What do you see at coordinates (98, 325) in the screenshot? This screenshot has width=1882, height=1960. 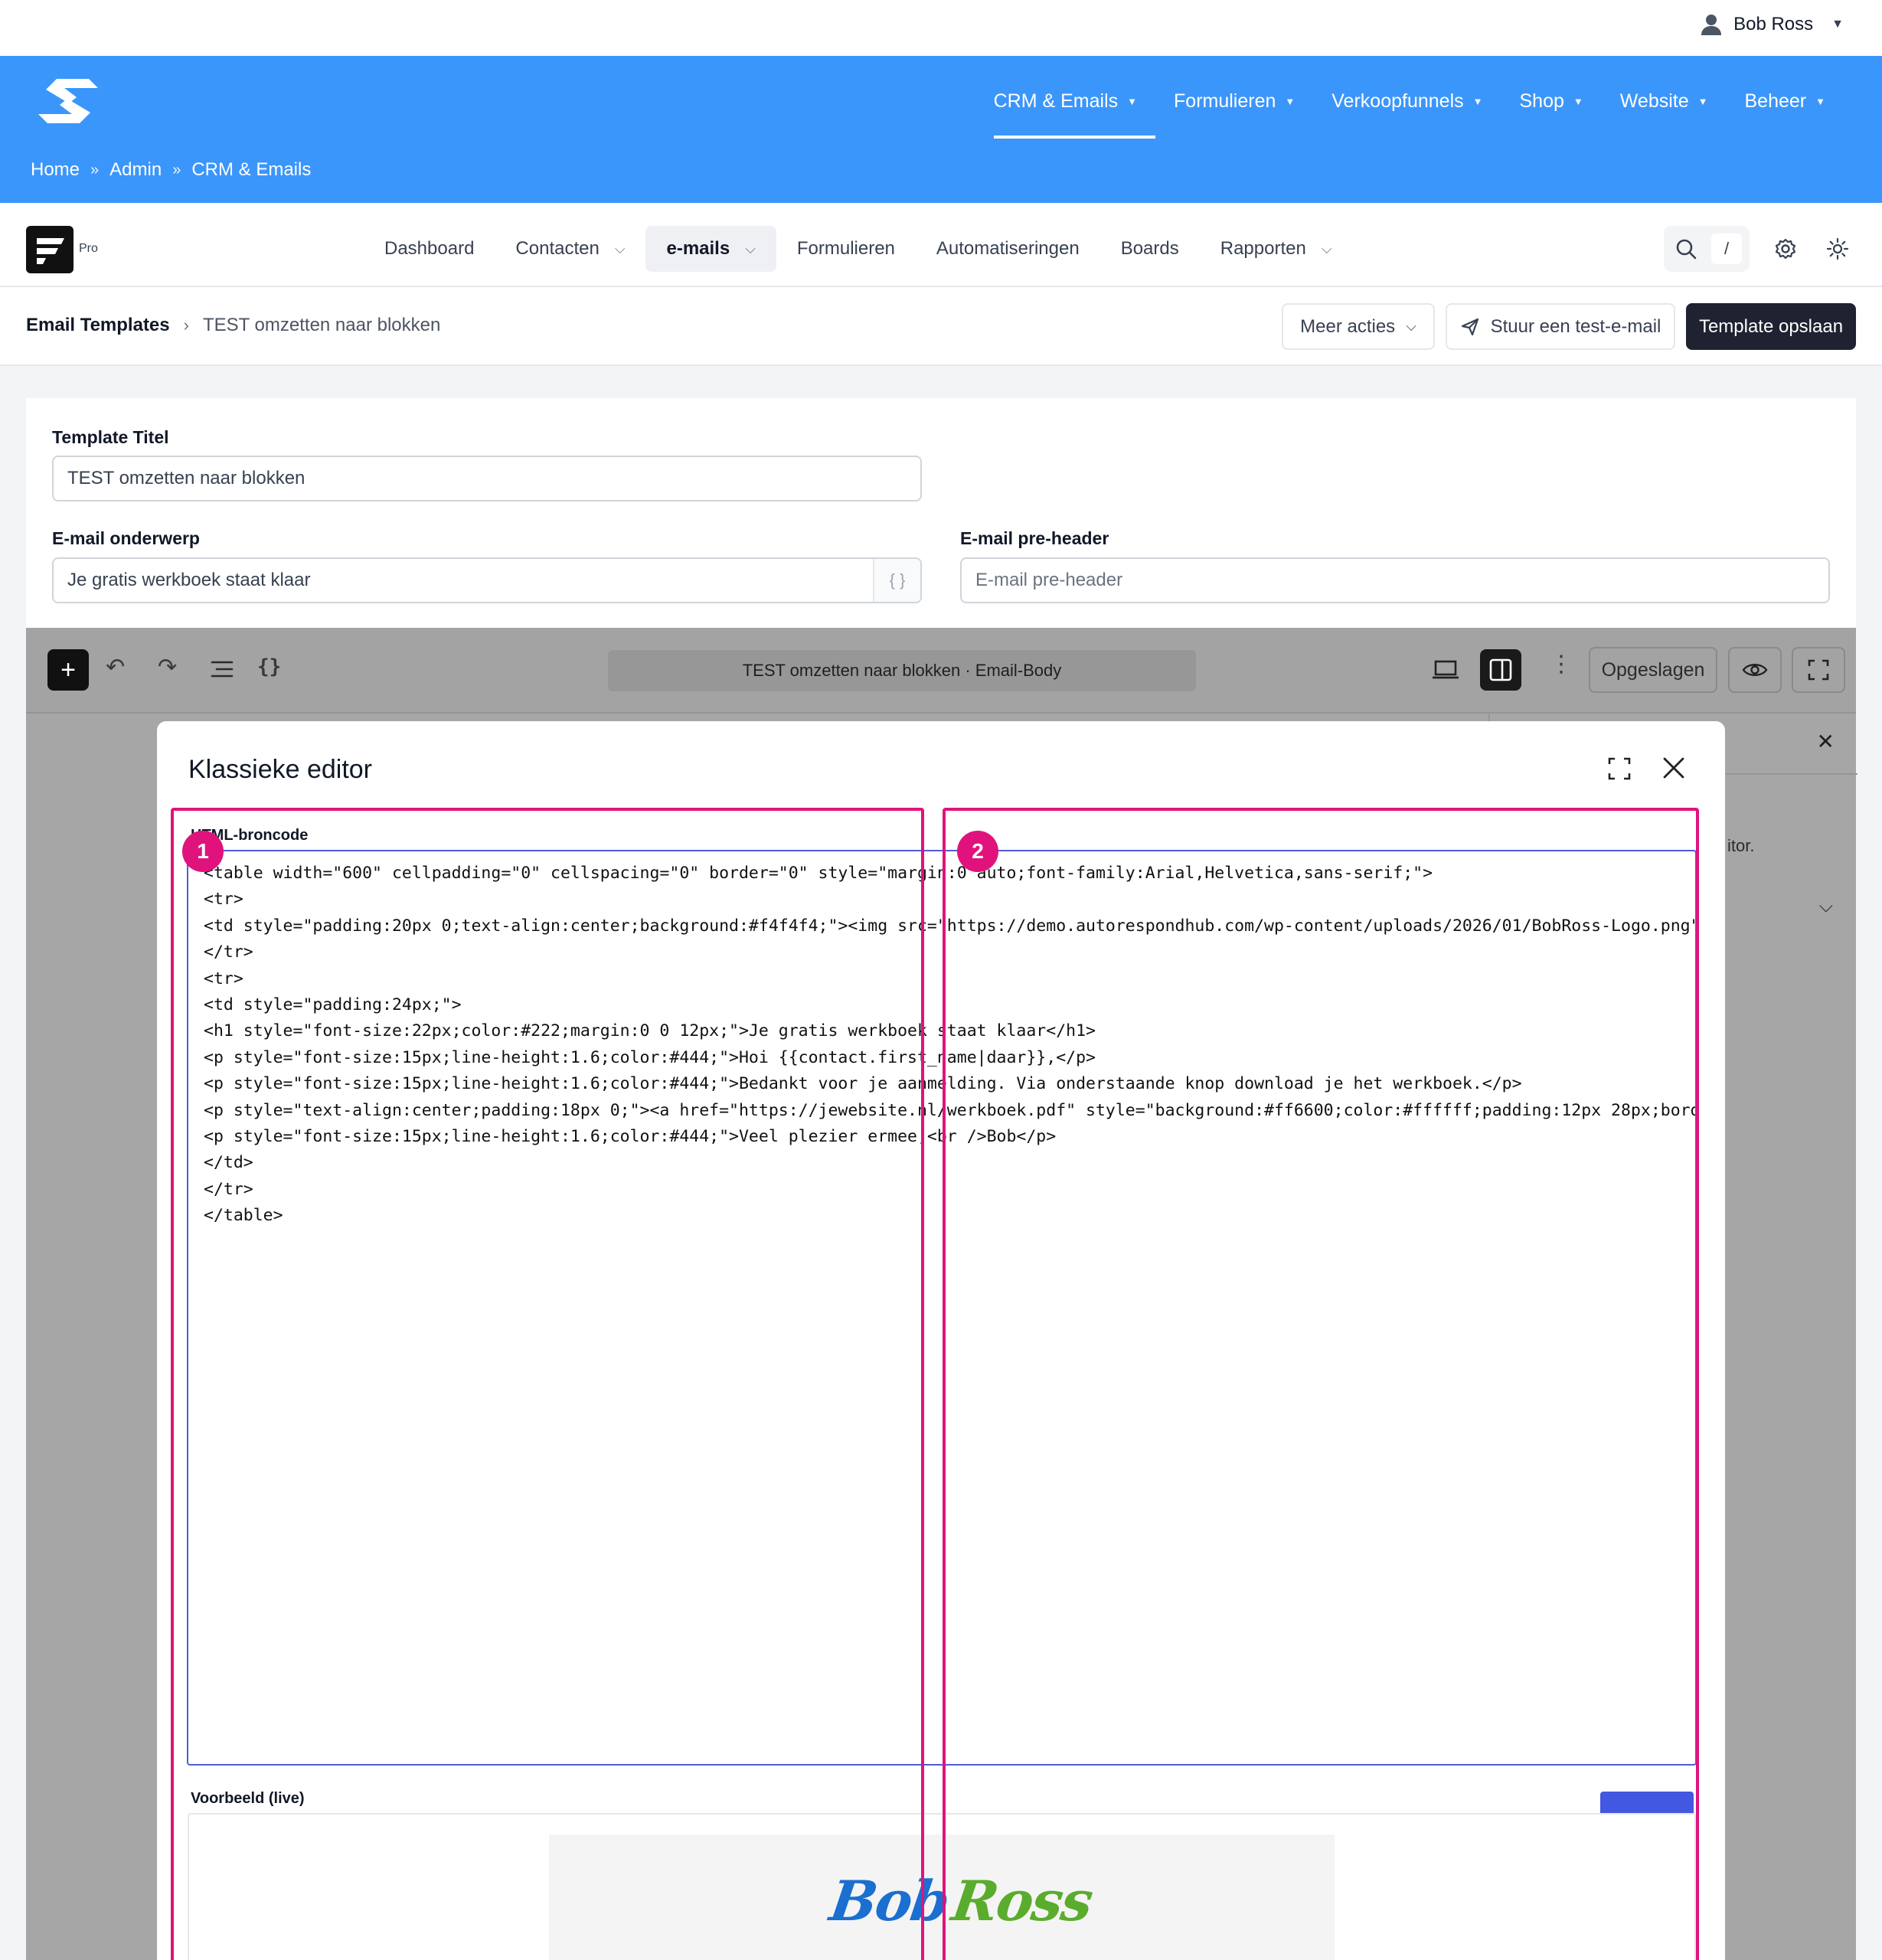 I see `breadcrumb-email-templates: Email Templates` at bounding box center [98, 325].